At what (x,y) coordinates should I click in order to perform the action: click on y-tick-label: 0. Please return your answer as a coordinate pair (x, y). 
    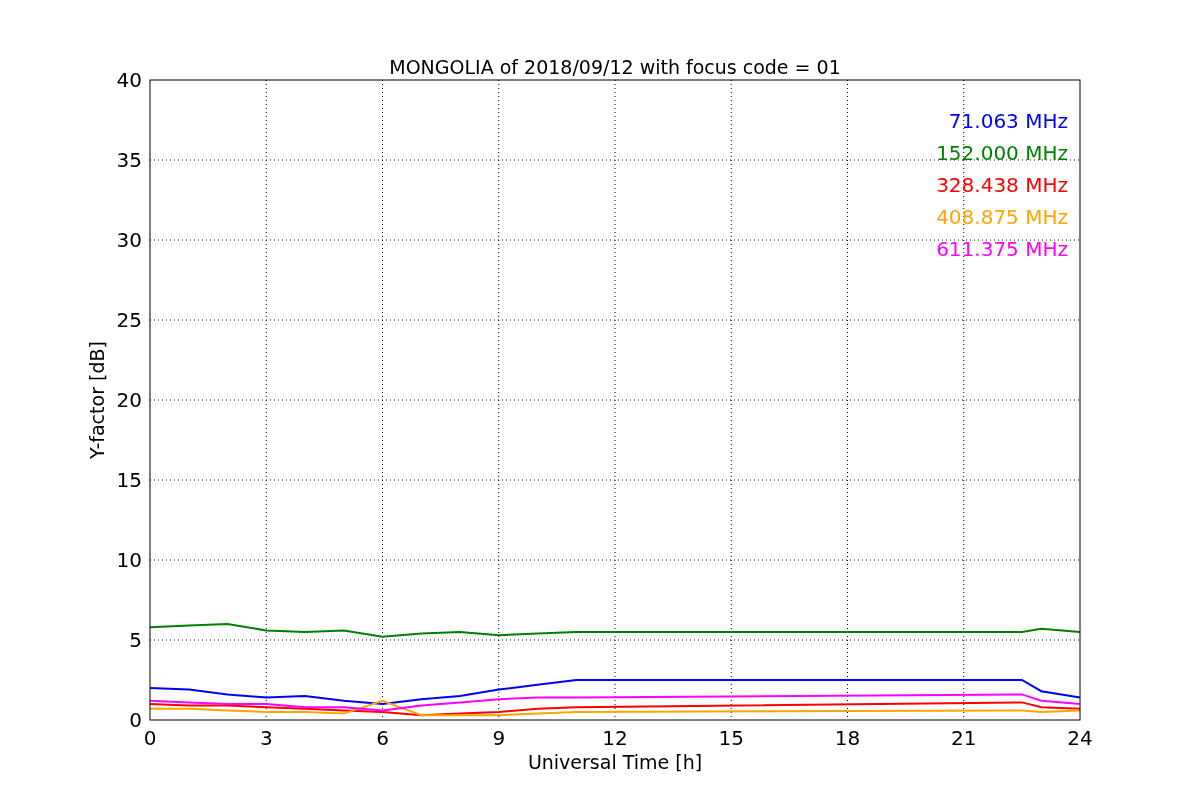
    Looking at the image, I should click on (135, 720).